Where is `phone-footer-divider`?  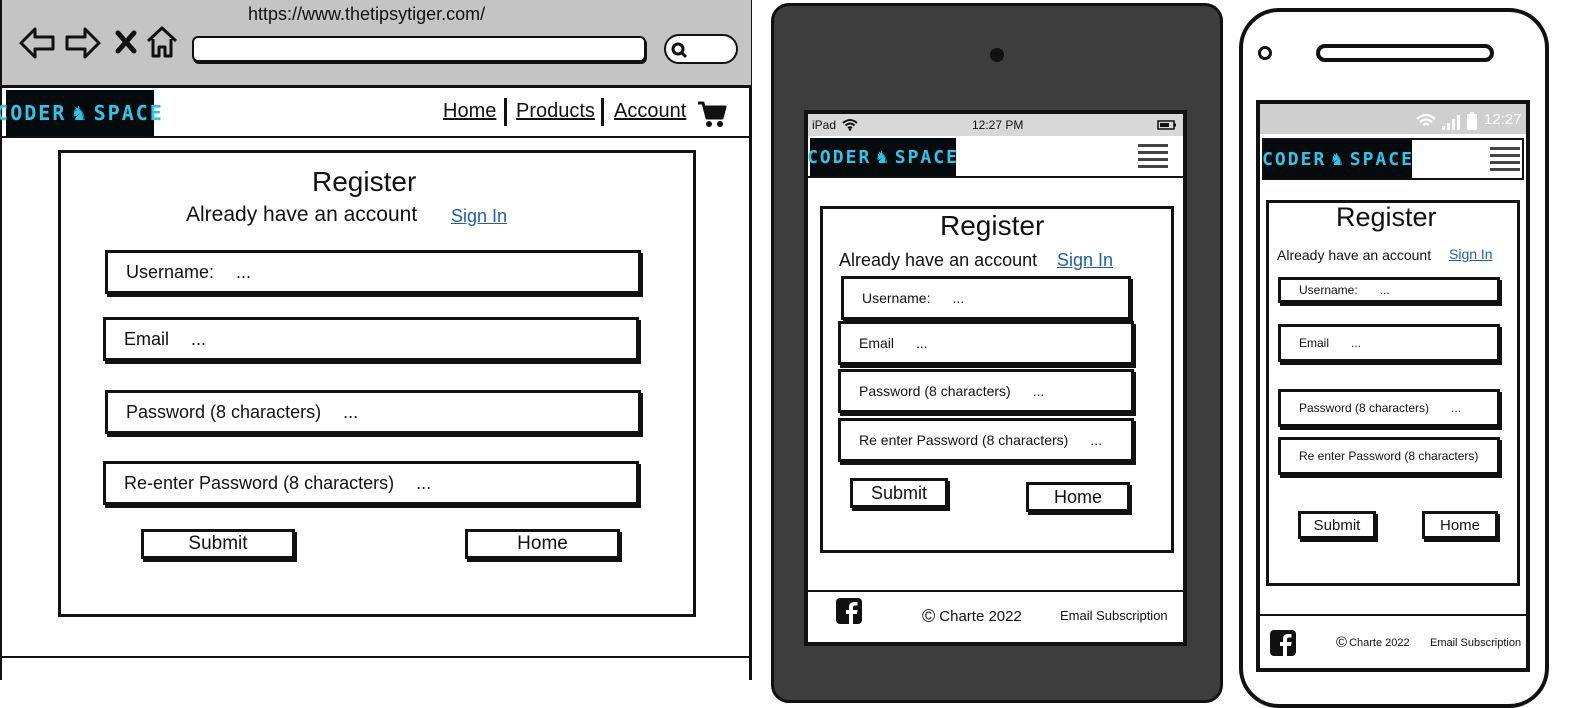
phone-footer-divider is located at coordinates (1393, 615).